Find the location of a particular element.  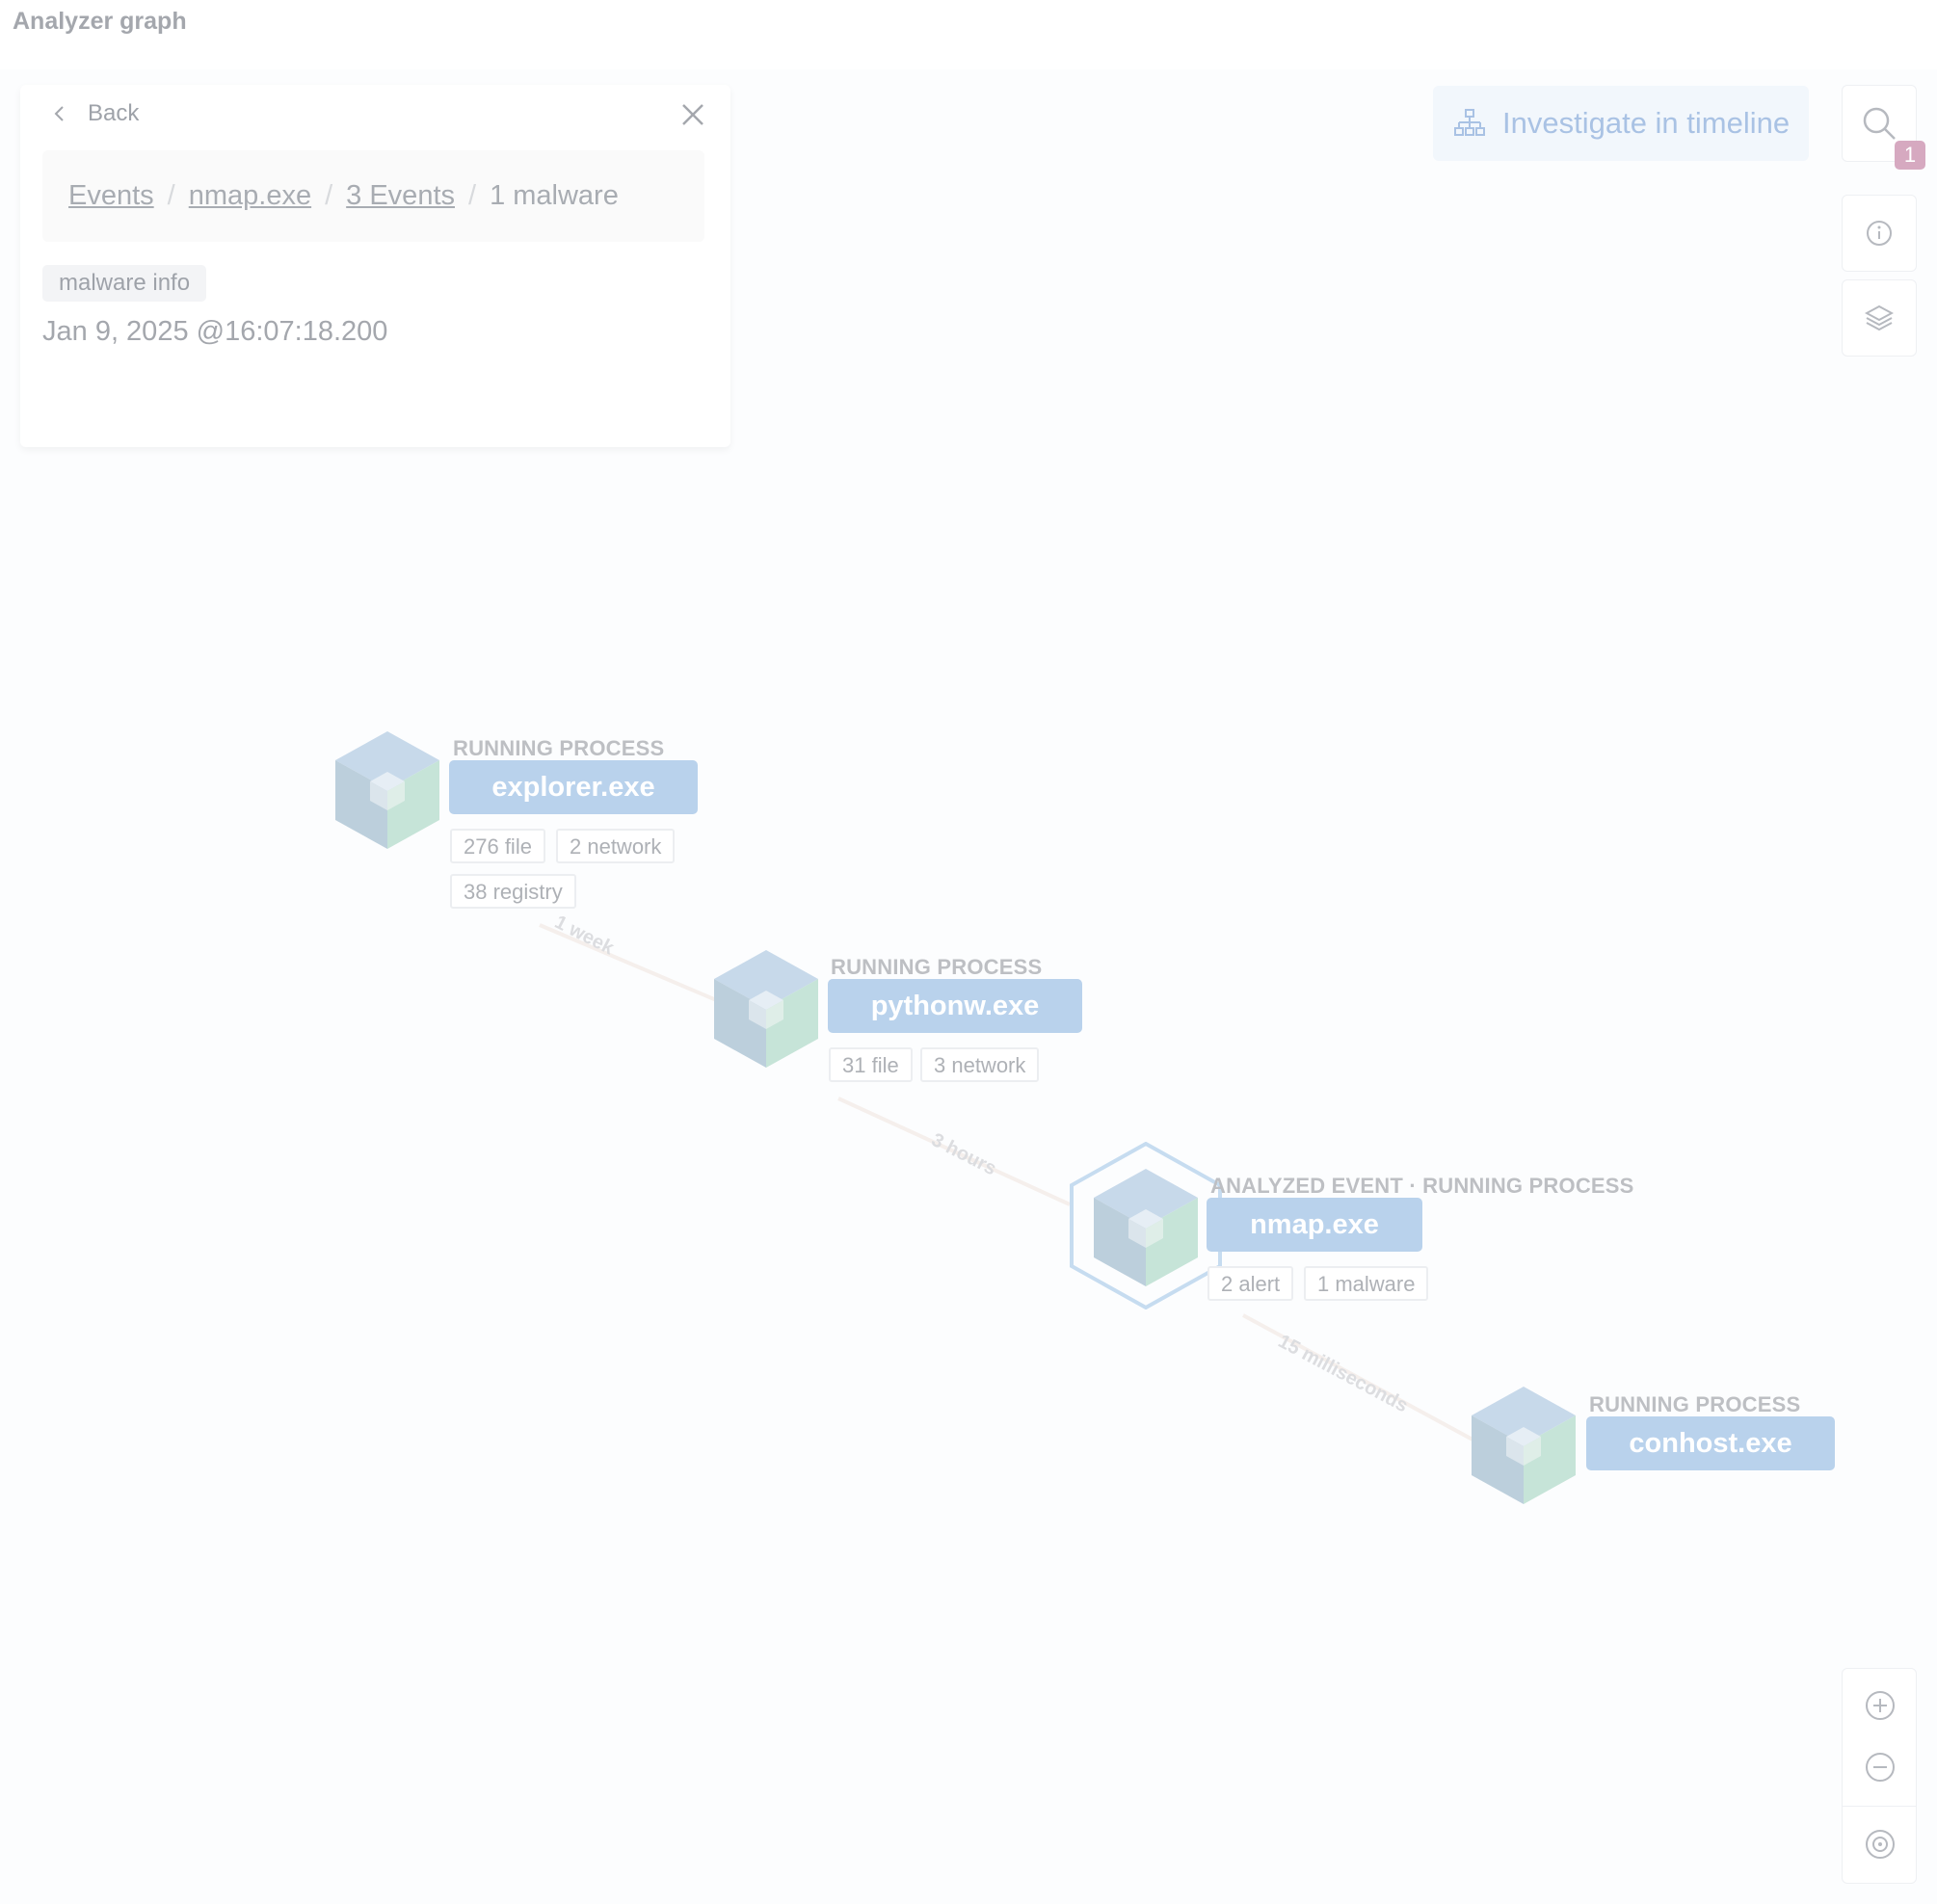

zoom-in-icon is located at coordinates (1880, 1705).